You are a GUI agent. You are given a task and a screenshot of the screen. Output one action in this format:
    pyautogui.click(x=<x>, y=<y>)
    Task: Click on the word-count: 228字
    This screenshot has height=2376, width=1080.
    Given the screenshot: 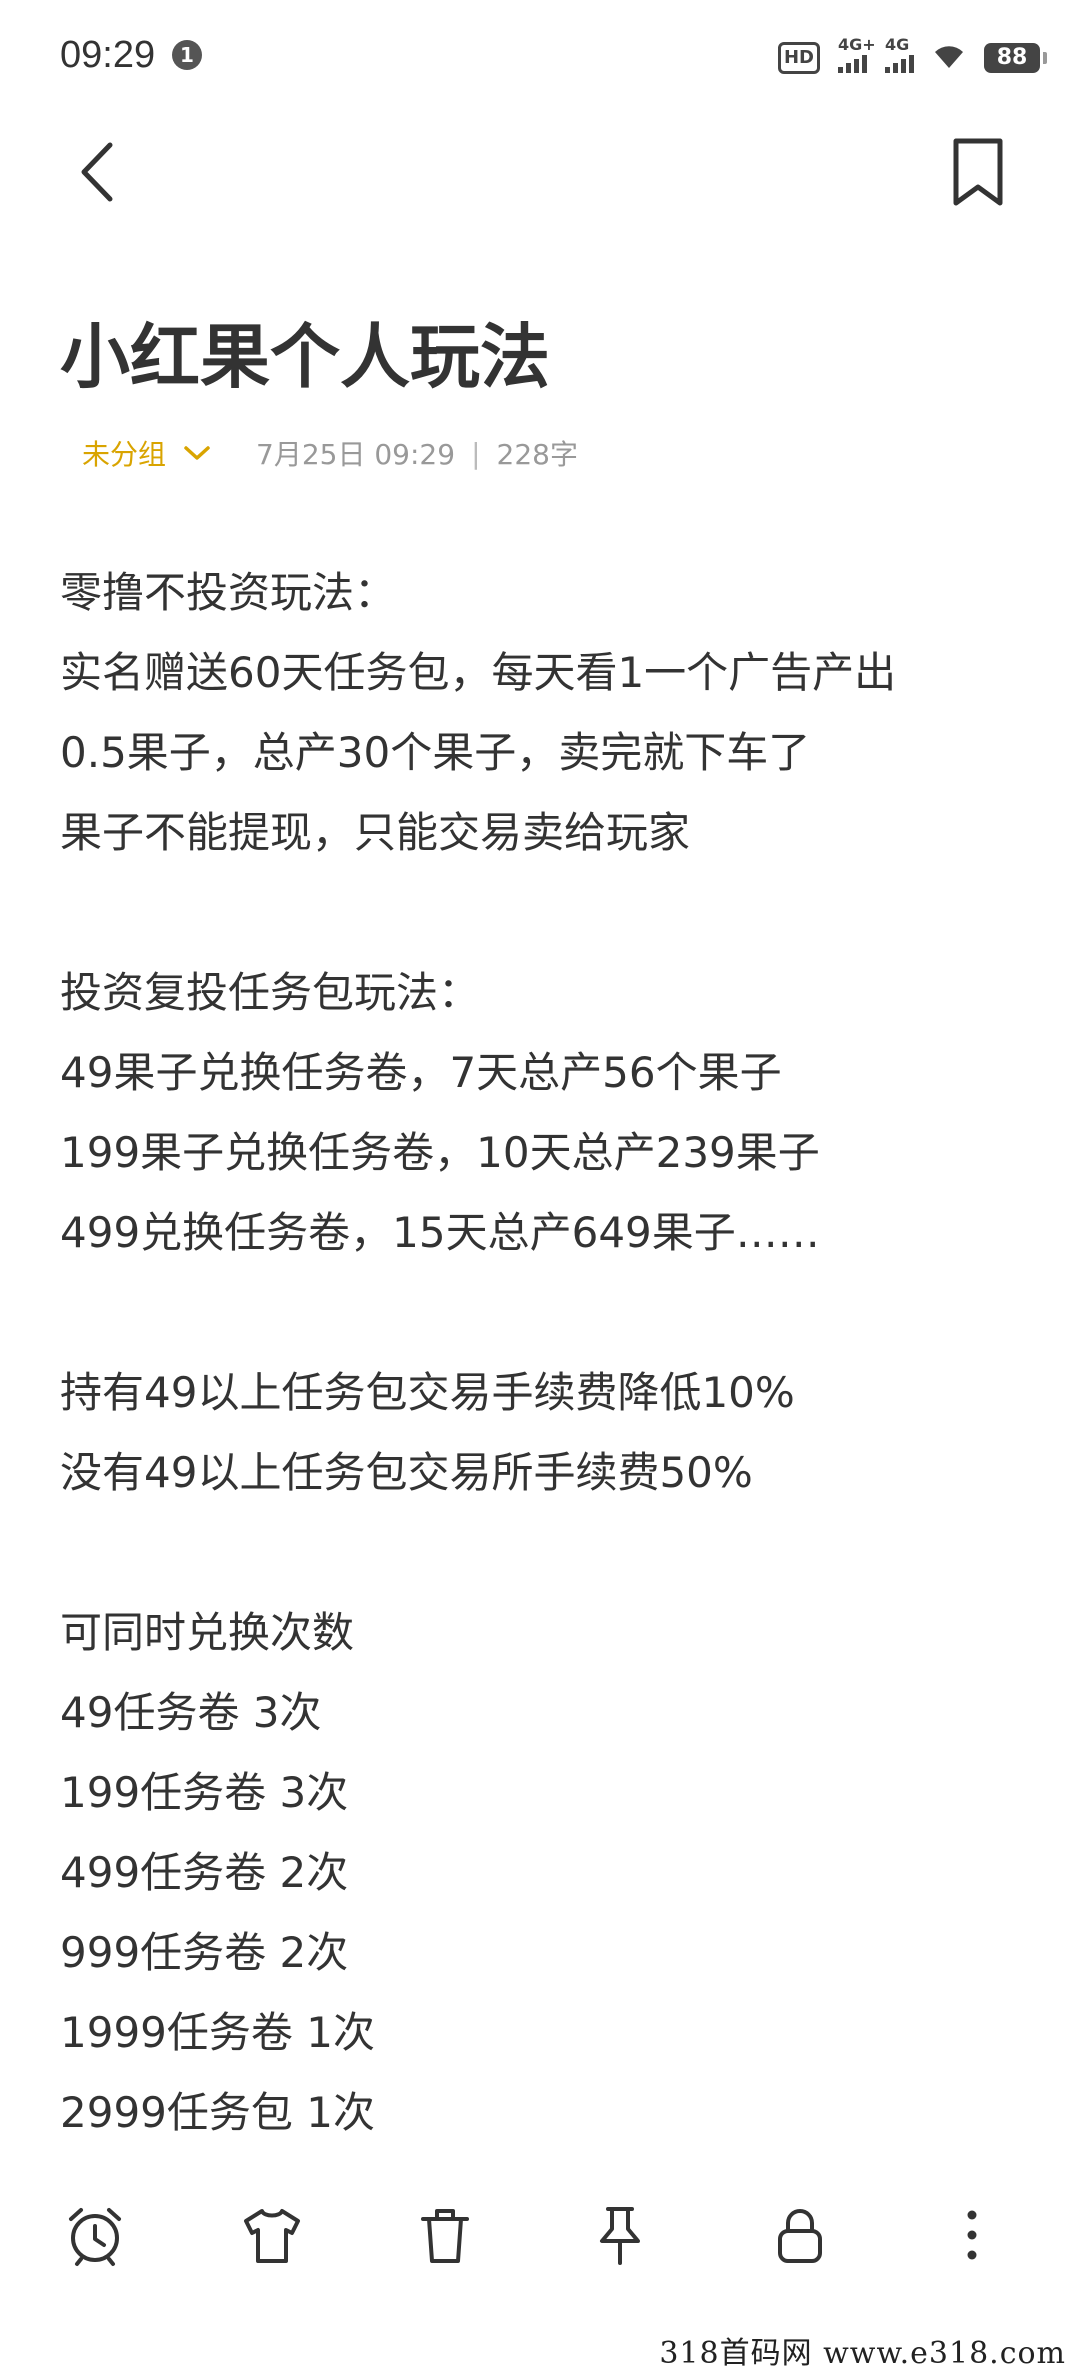 What is the action you would take?
    pyautogui.click(x=537, y=454)
    